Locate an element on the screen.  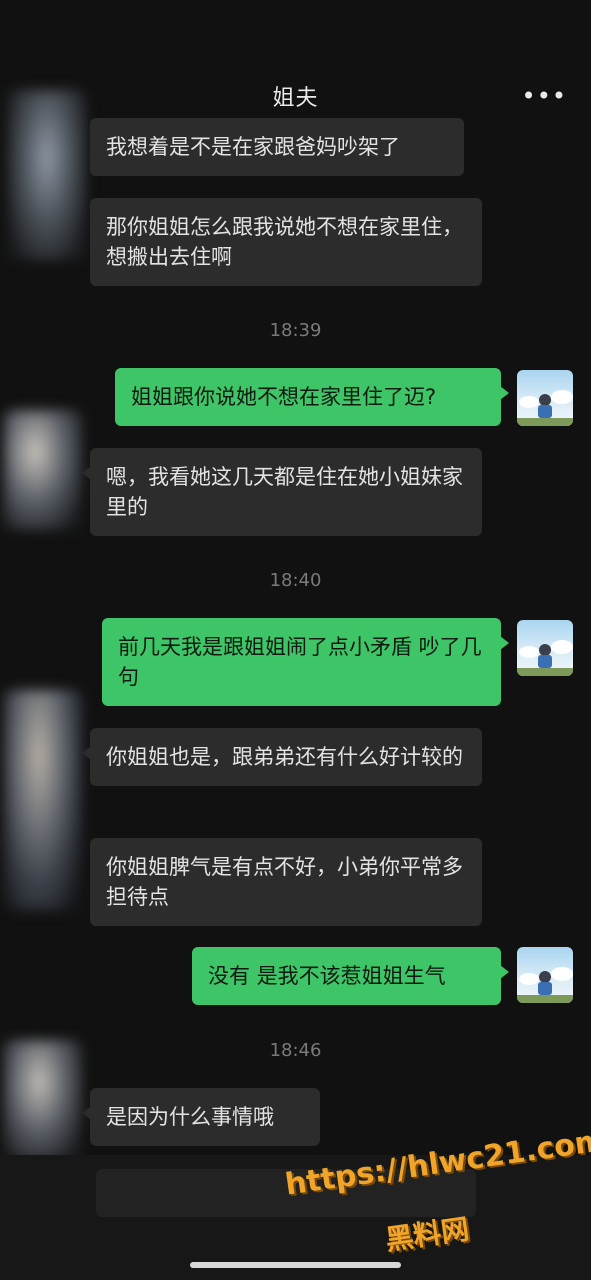
more-icon: ••• is located at coordinates (544, 96).